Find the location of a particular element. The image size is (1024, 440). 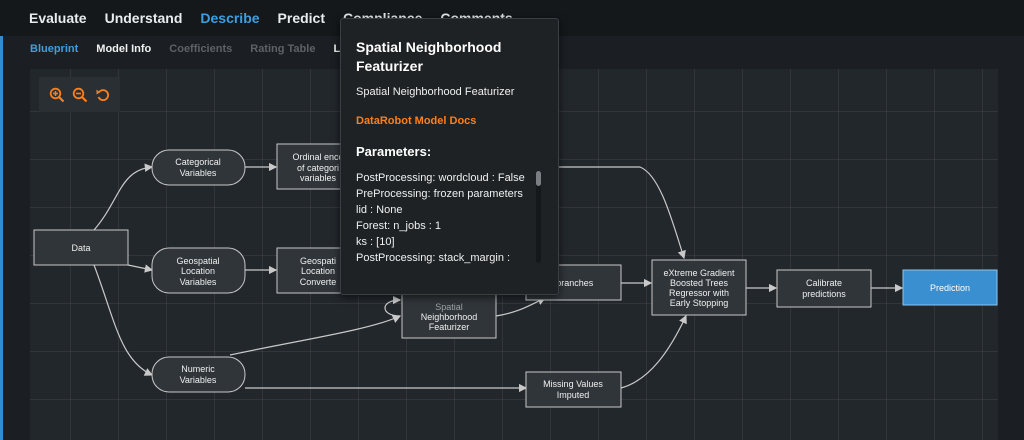

node-geospatial-location-converter: Geospati Location Converte is located at coordinates (312, 270).